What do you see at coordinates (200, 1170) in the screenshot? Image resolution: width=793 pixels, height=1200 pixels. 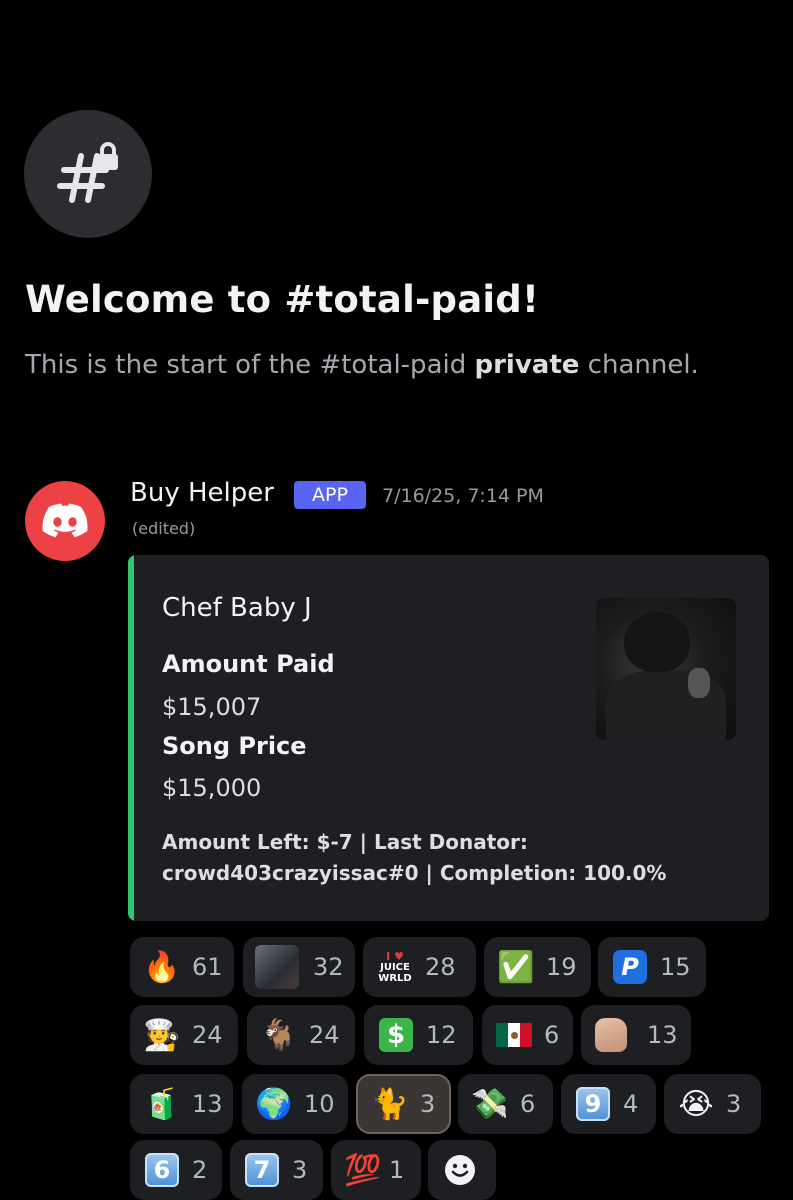 I see `reaction-count: 2` at bounding box center [200, 1170].